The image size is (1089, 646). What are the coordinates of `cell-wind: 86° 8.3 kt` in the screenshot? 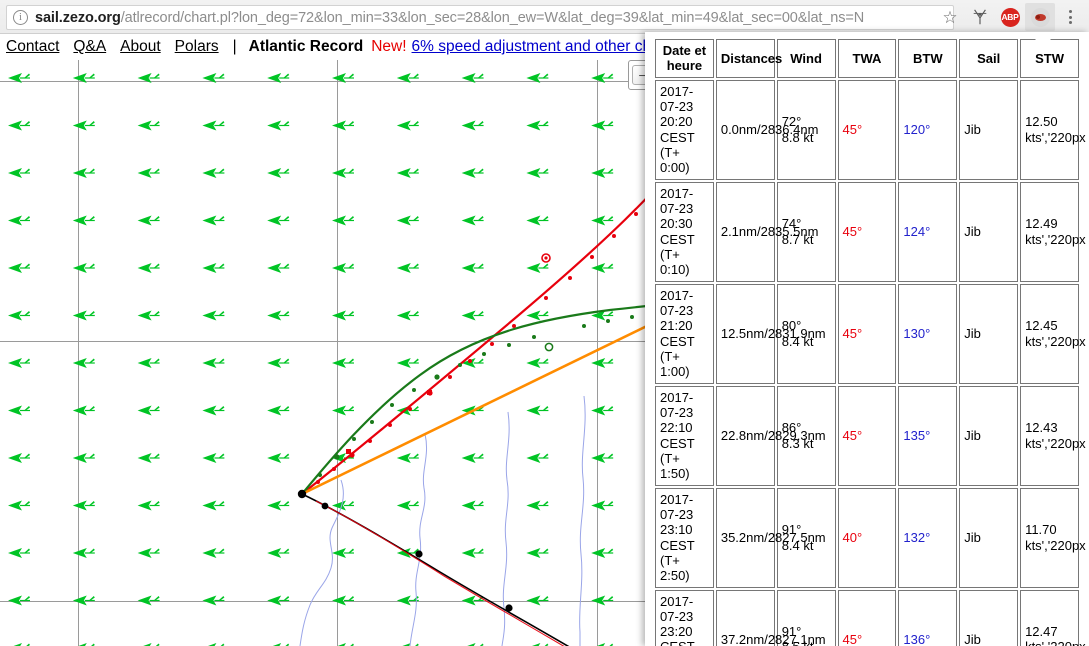 It's located at (806, 435).